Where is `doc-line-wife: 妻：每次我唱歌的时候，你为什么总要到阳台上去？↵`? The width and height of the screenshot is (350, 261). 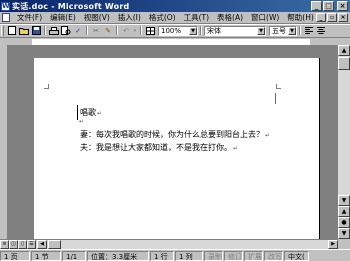 doc-line-wife: 妻：每次我唱歌的时候，你为什么总要到阳台上去？↵ is located at coordinates (175, 135).